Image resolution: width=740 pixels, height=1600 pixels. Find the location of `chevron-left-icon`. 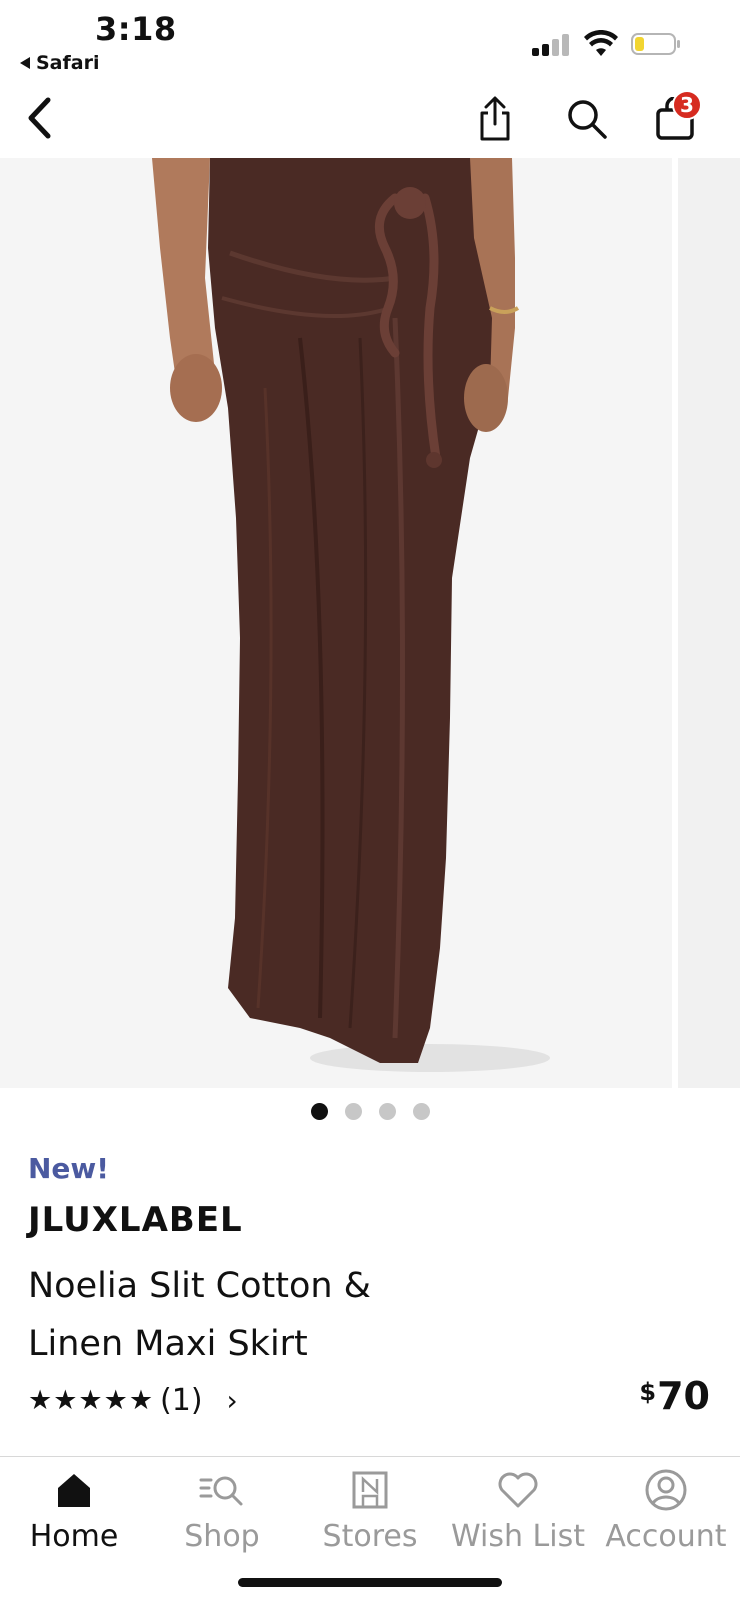

chevron-left-icon is located at coordinates (39, 118).